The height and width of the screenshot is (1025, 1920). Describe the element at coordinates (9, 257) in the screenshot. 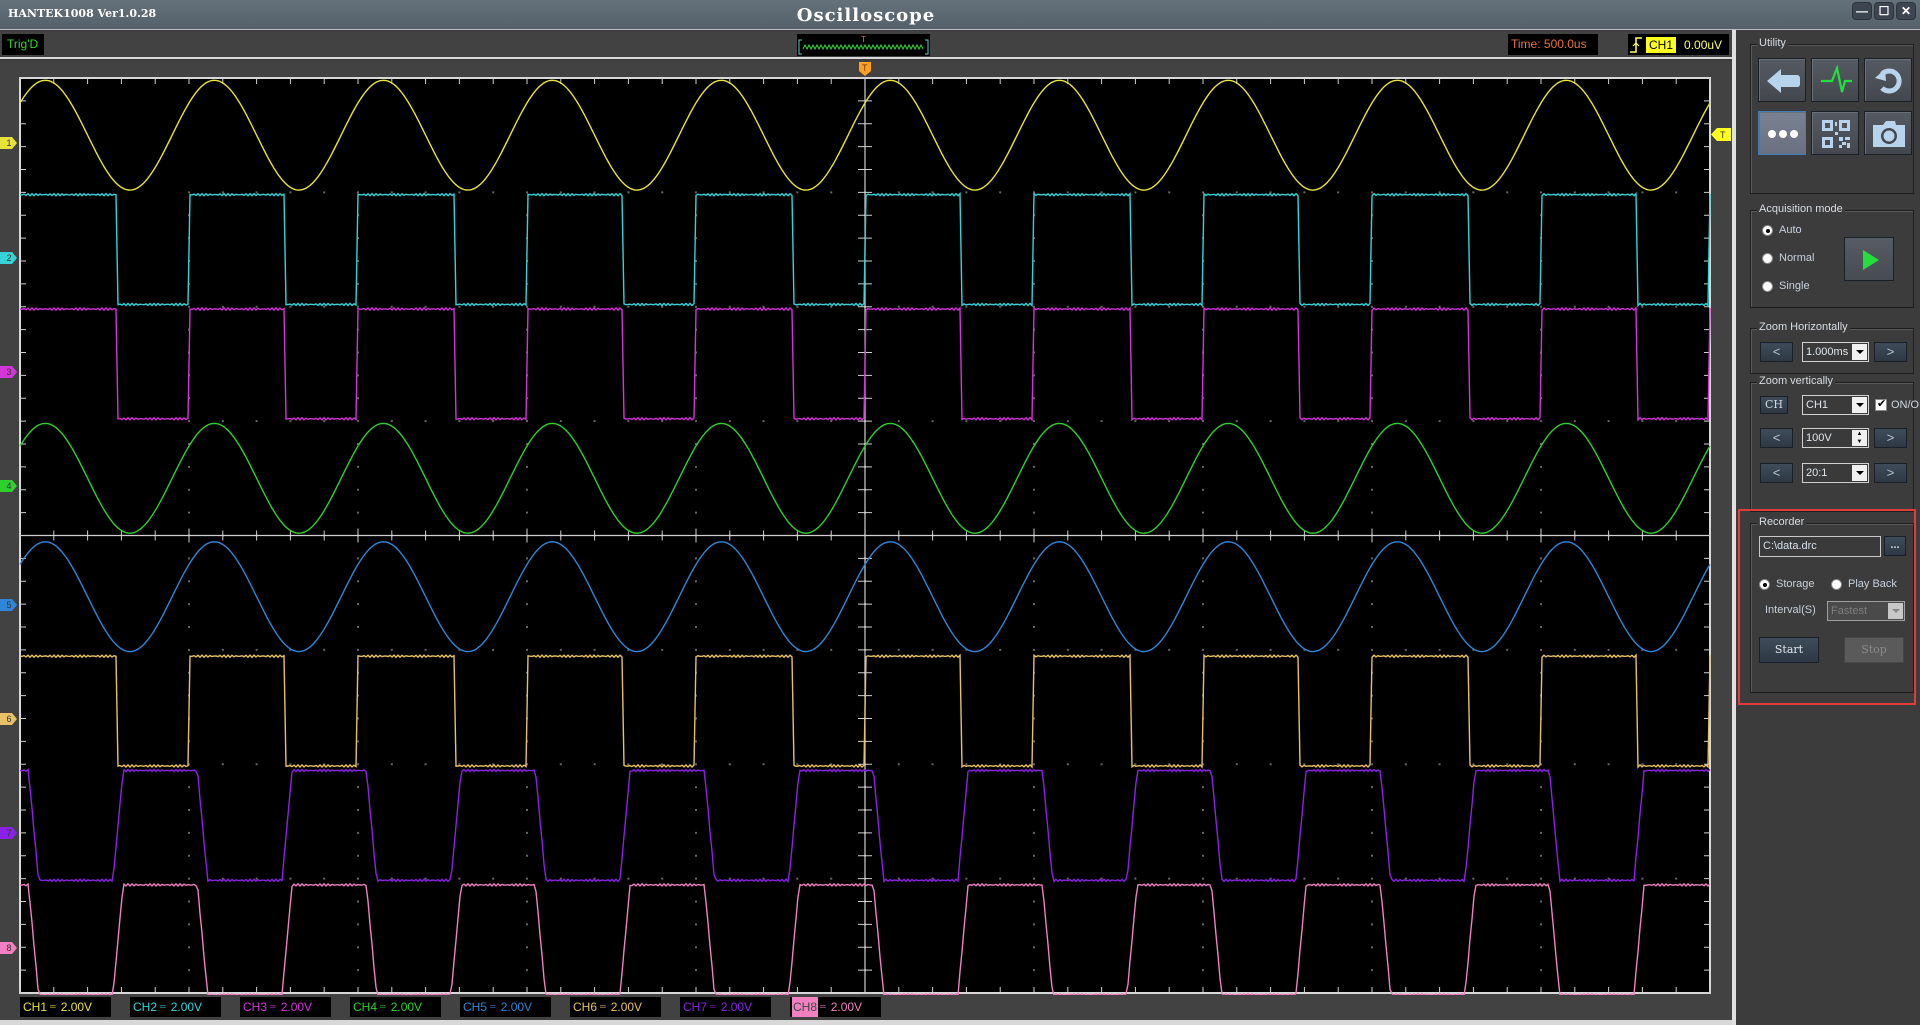

I see `channel-marker-2: 2` at that location.